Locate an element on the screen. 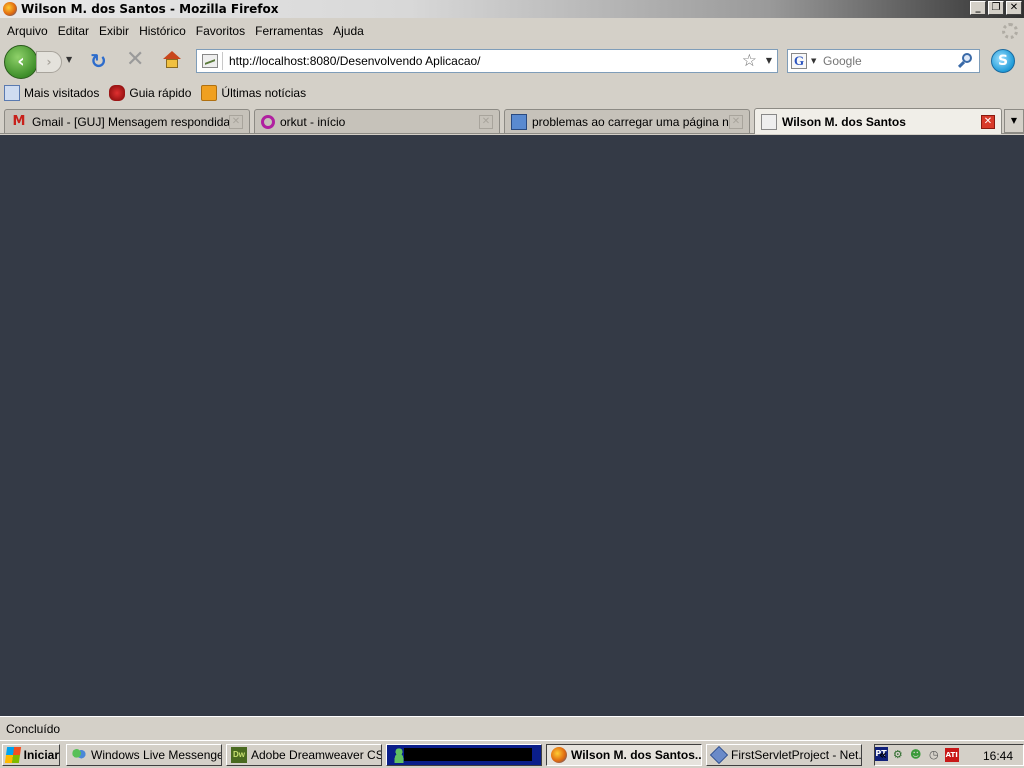 The height and width of the screenshot is (768, 1024). rss-feed-icon is located at coordinates (209, 93).